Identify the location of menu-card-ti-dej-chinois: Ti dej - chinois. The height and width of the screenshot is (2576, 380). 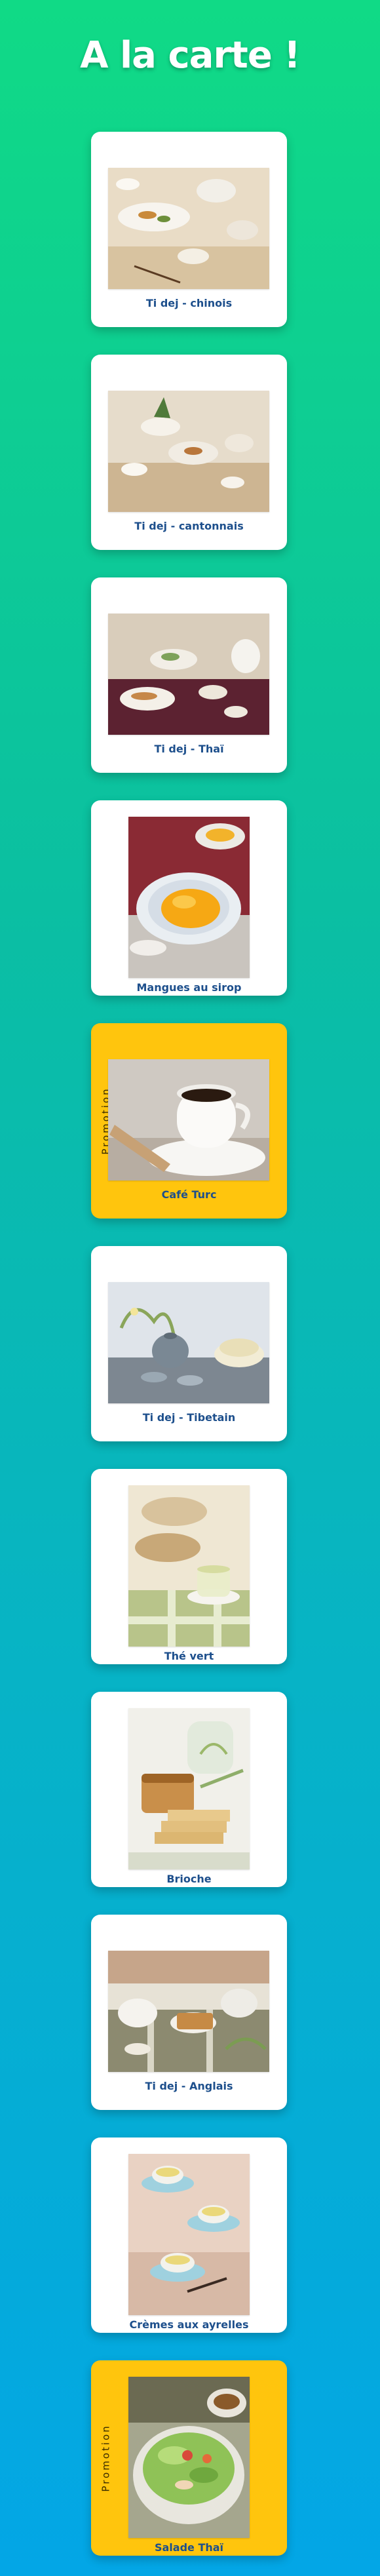
(189, 229).